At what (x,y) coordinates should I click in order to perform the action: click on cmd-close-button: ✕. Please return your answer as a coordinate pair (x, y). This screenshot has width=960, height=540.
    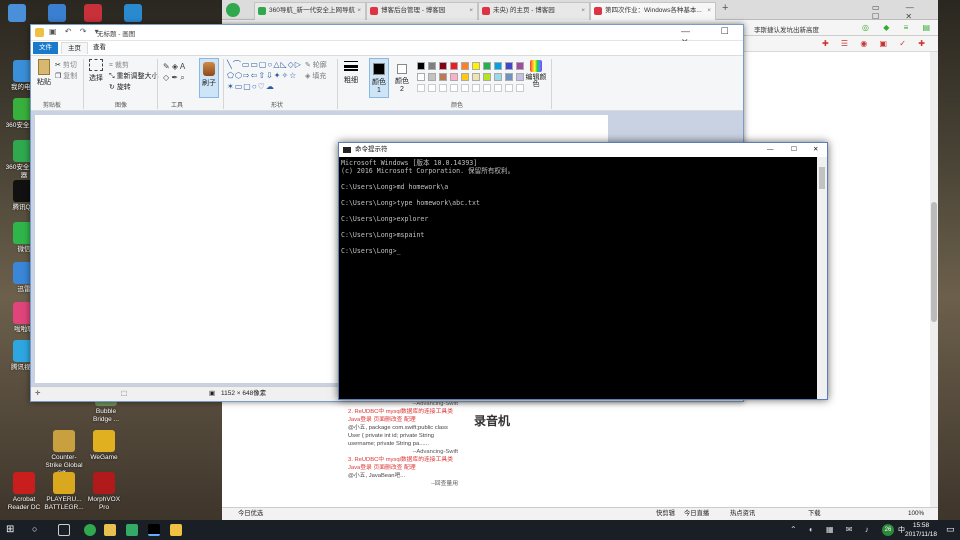
    Looking at the image, I should click on (815, 150).